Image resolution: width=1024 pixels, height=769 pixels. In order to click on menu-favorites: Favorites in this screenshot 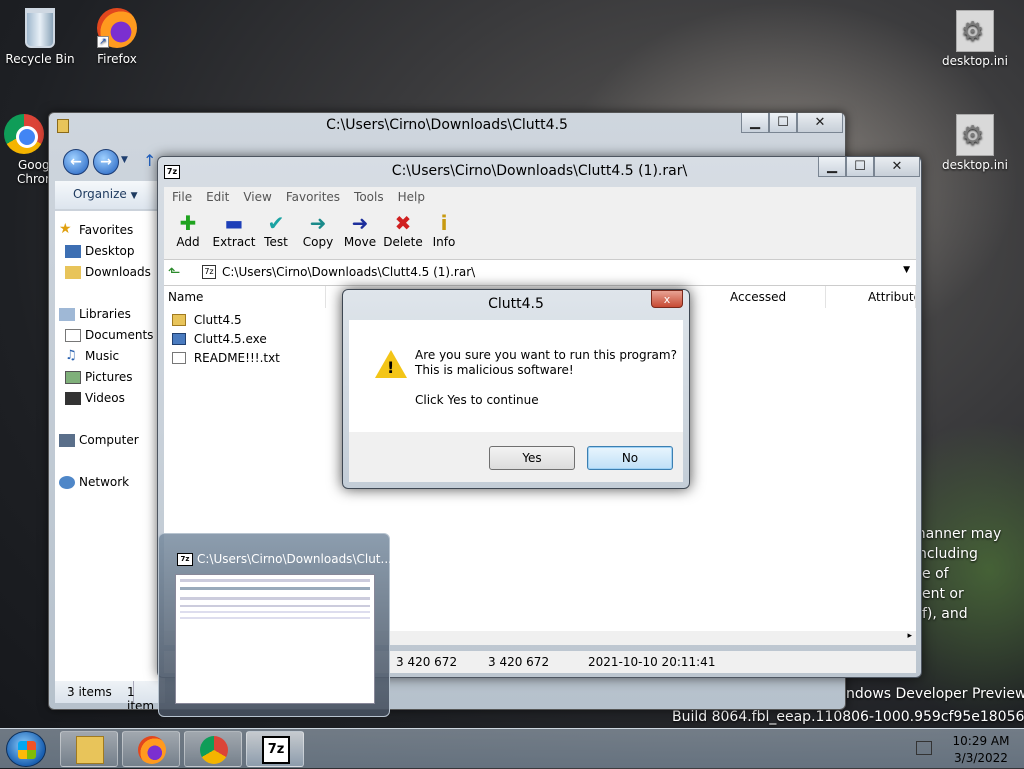, I will do `click(313, 197)`.